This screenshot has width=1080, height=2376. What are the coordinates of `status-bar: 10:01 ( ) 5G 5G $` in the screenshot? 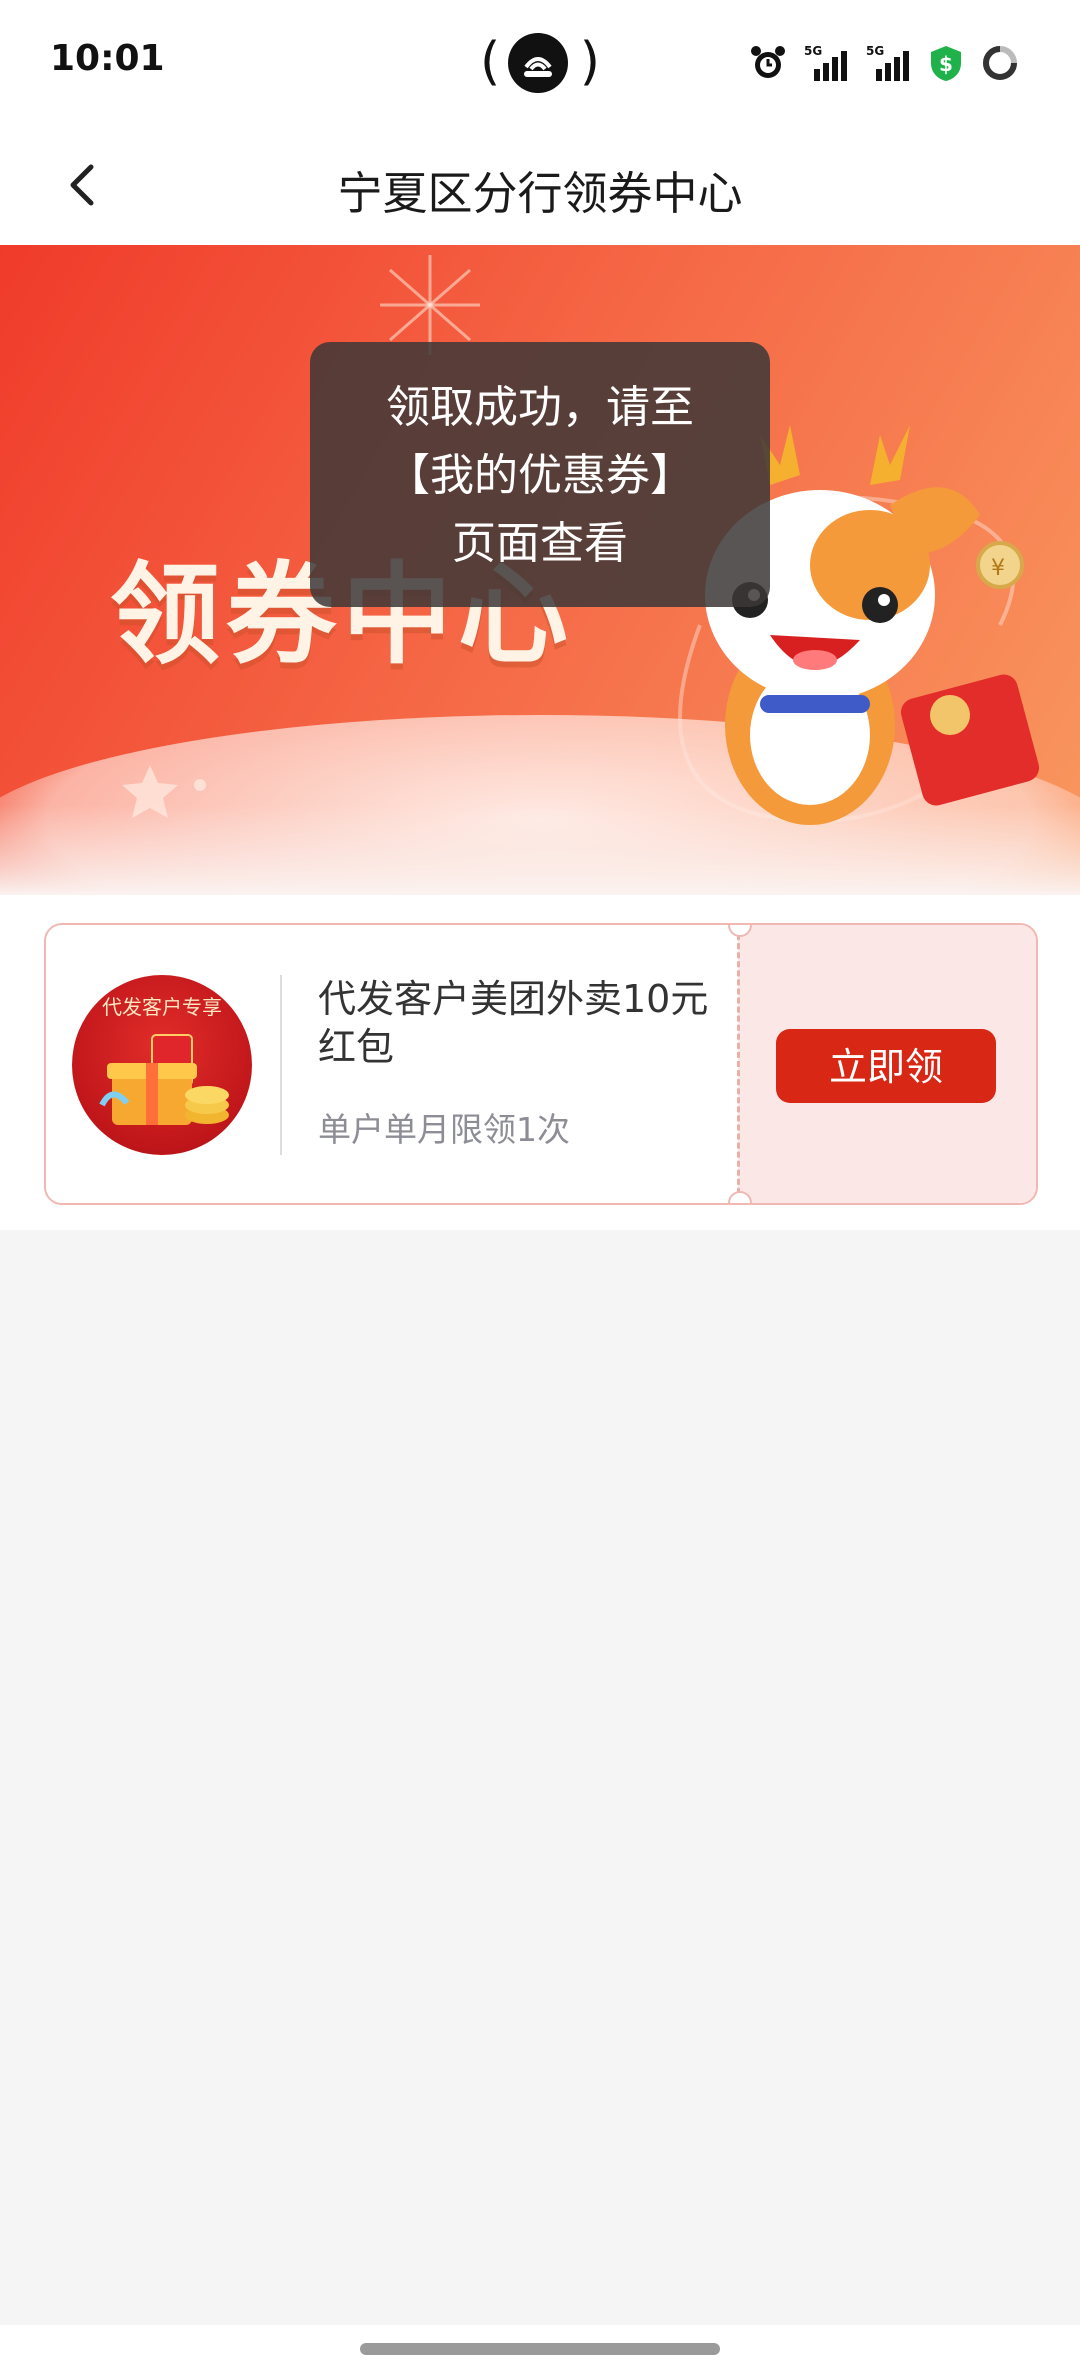 It's located at (540, 62).